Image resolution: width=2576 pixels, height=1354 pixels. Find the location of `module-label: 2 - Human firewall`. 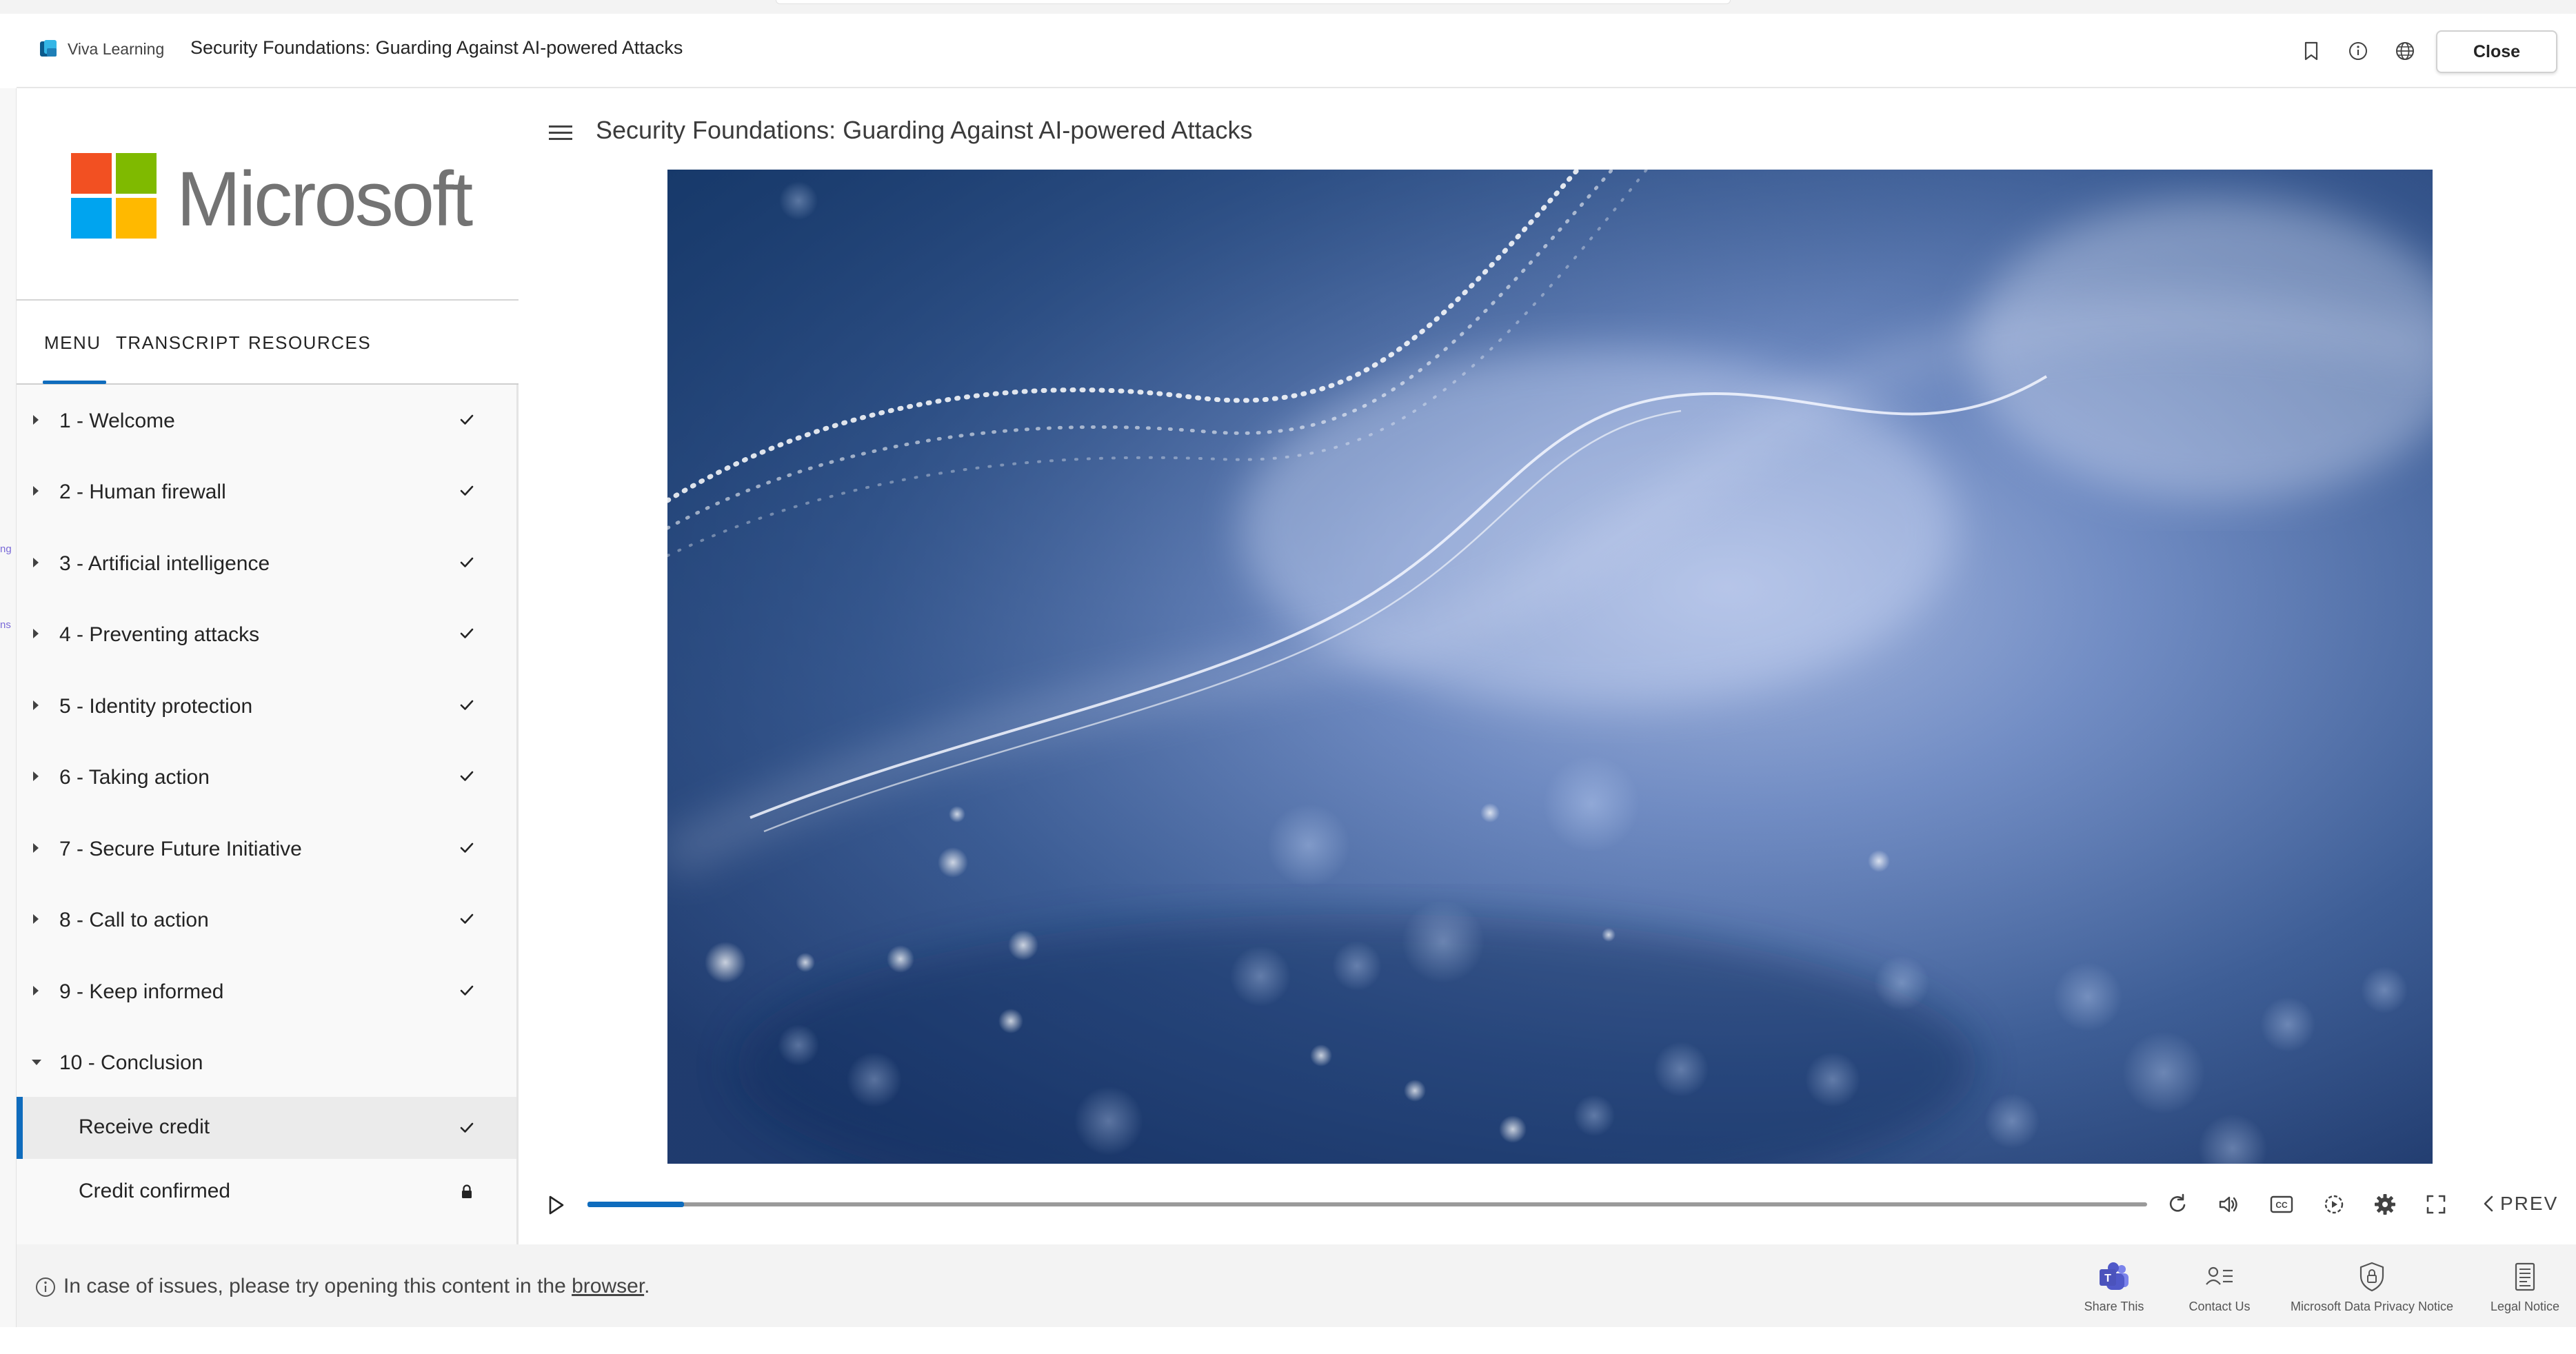

module-label: 2 - Human firewall is located at coordinates (142, 492).